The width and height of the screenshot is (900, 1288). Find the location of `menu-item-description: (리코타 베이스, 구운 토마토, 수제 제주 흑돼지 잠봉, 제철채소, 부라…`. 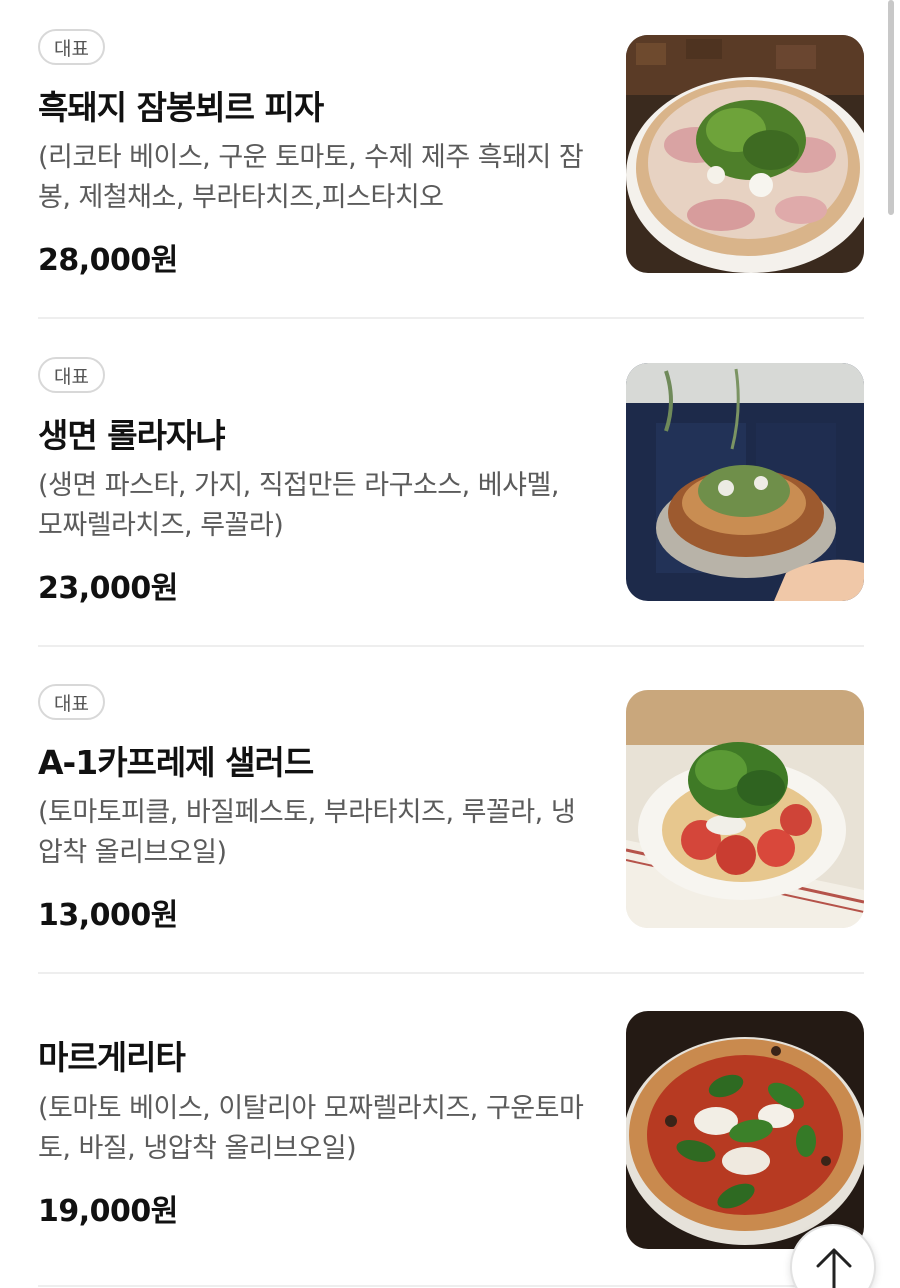

menu-item-description: (리코타 베이스, 구운 토마토, 수제 제주 흑돼지 잠봉, 제철채소, 부라… is located at coordinates (311, 177).